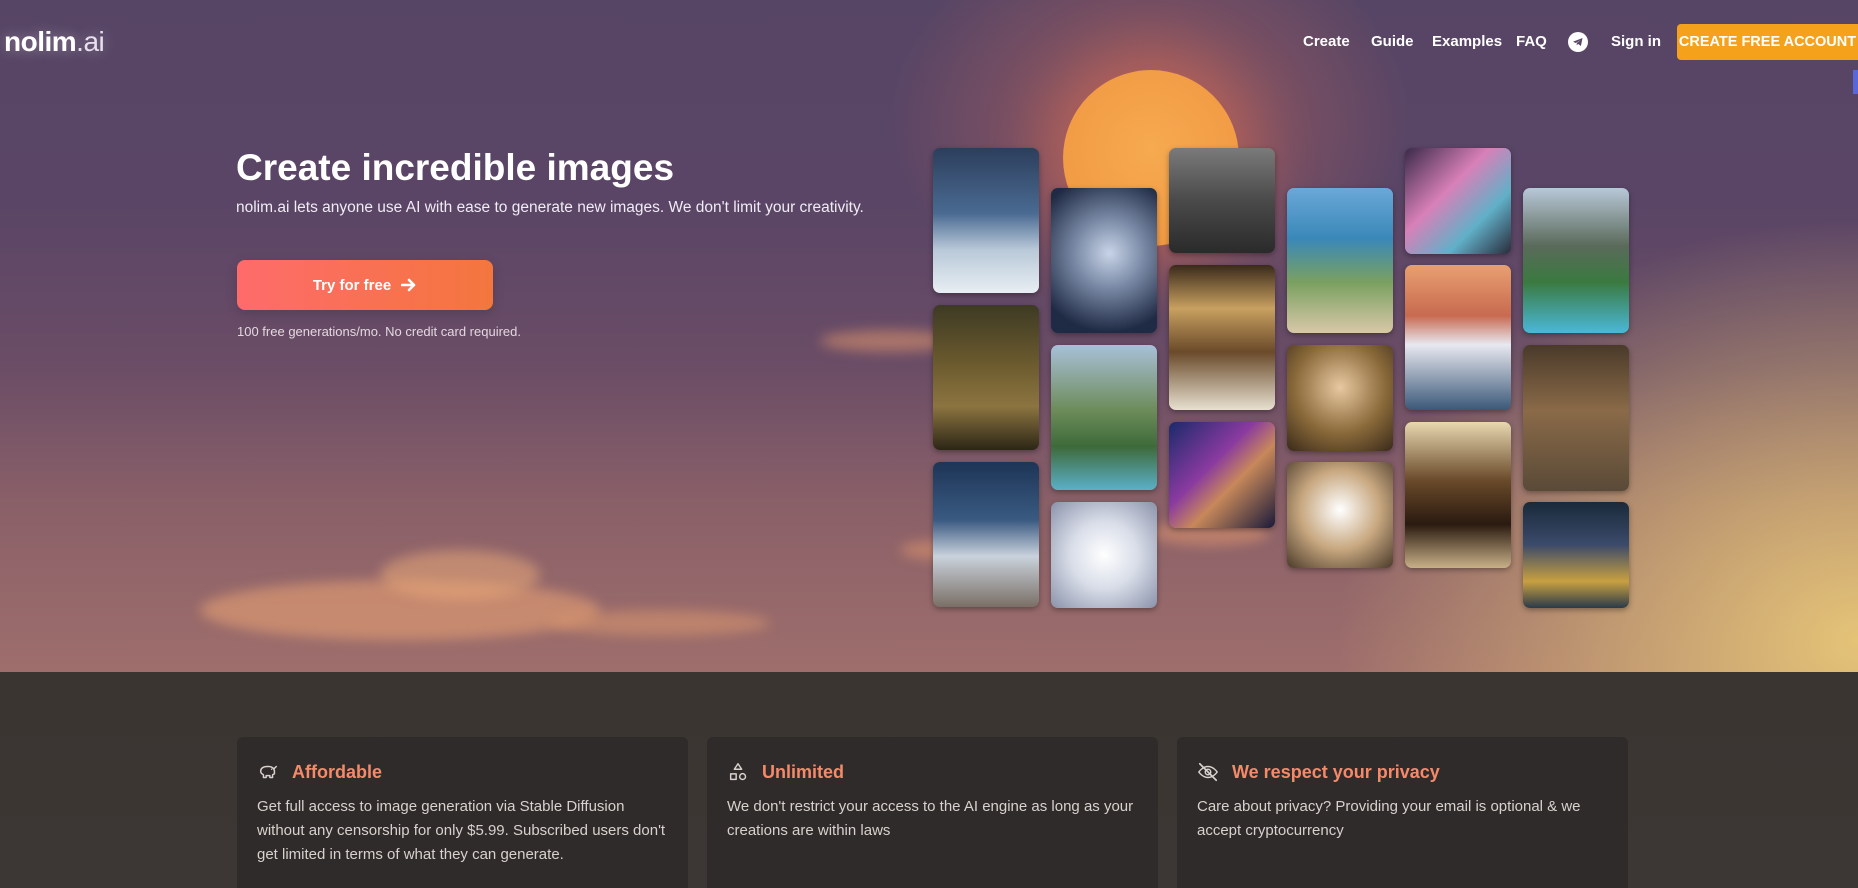 The image size is (1858, 888). What do you see at coordinates (1767, 42) in the screenshot?
I see `create-free-account-button: CREATE FREE ACCOUNT` at bounding box center [1767, 42].